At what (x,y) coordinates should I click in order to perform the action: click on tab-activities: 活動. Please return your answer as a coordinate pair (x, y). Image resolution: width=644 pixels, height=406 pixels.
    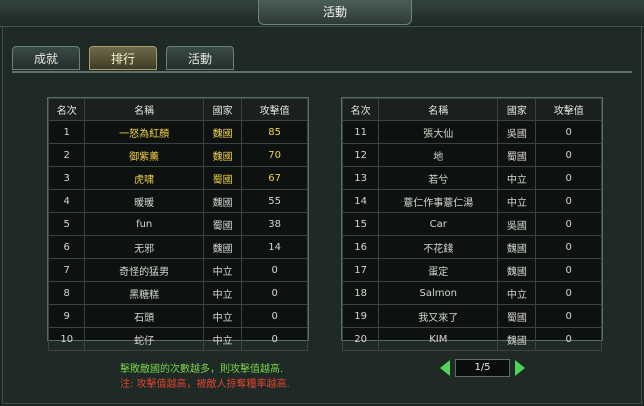
    Looking at the image, I should click on (200, 58).